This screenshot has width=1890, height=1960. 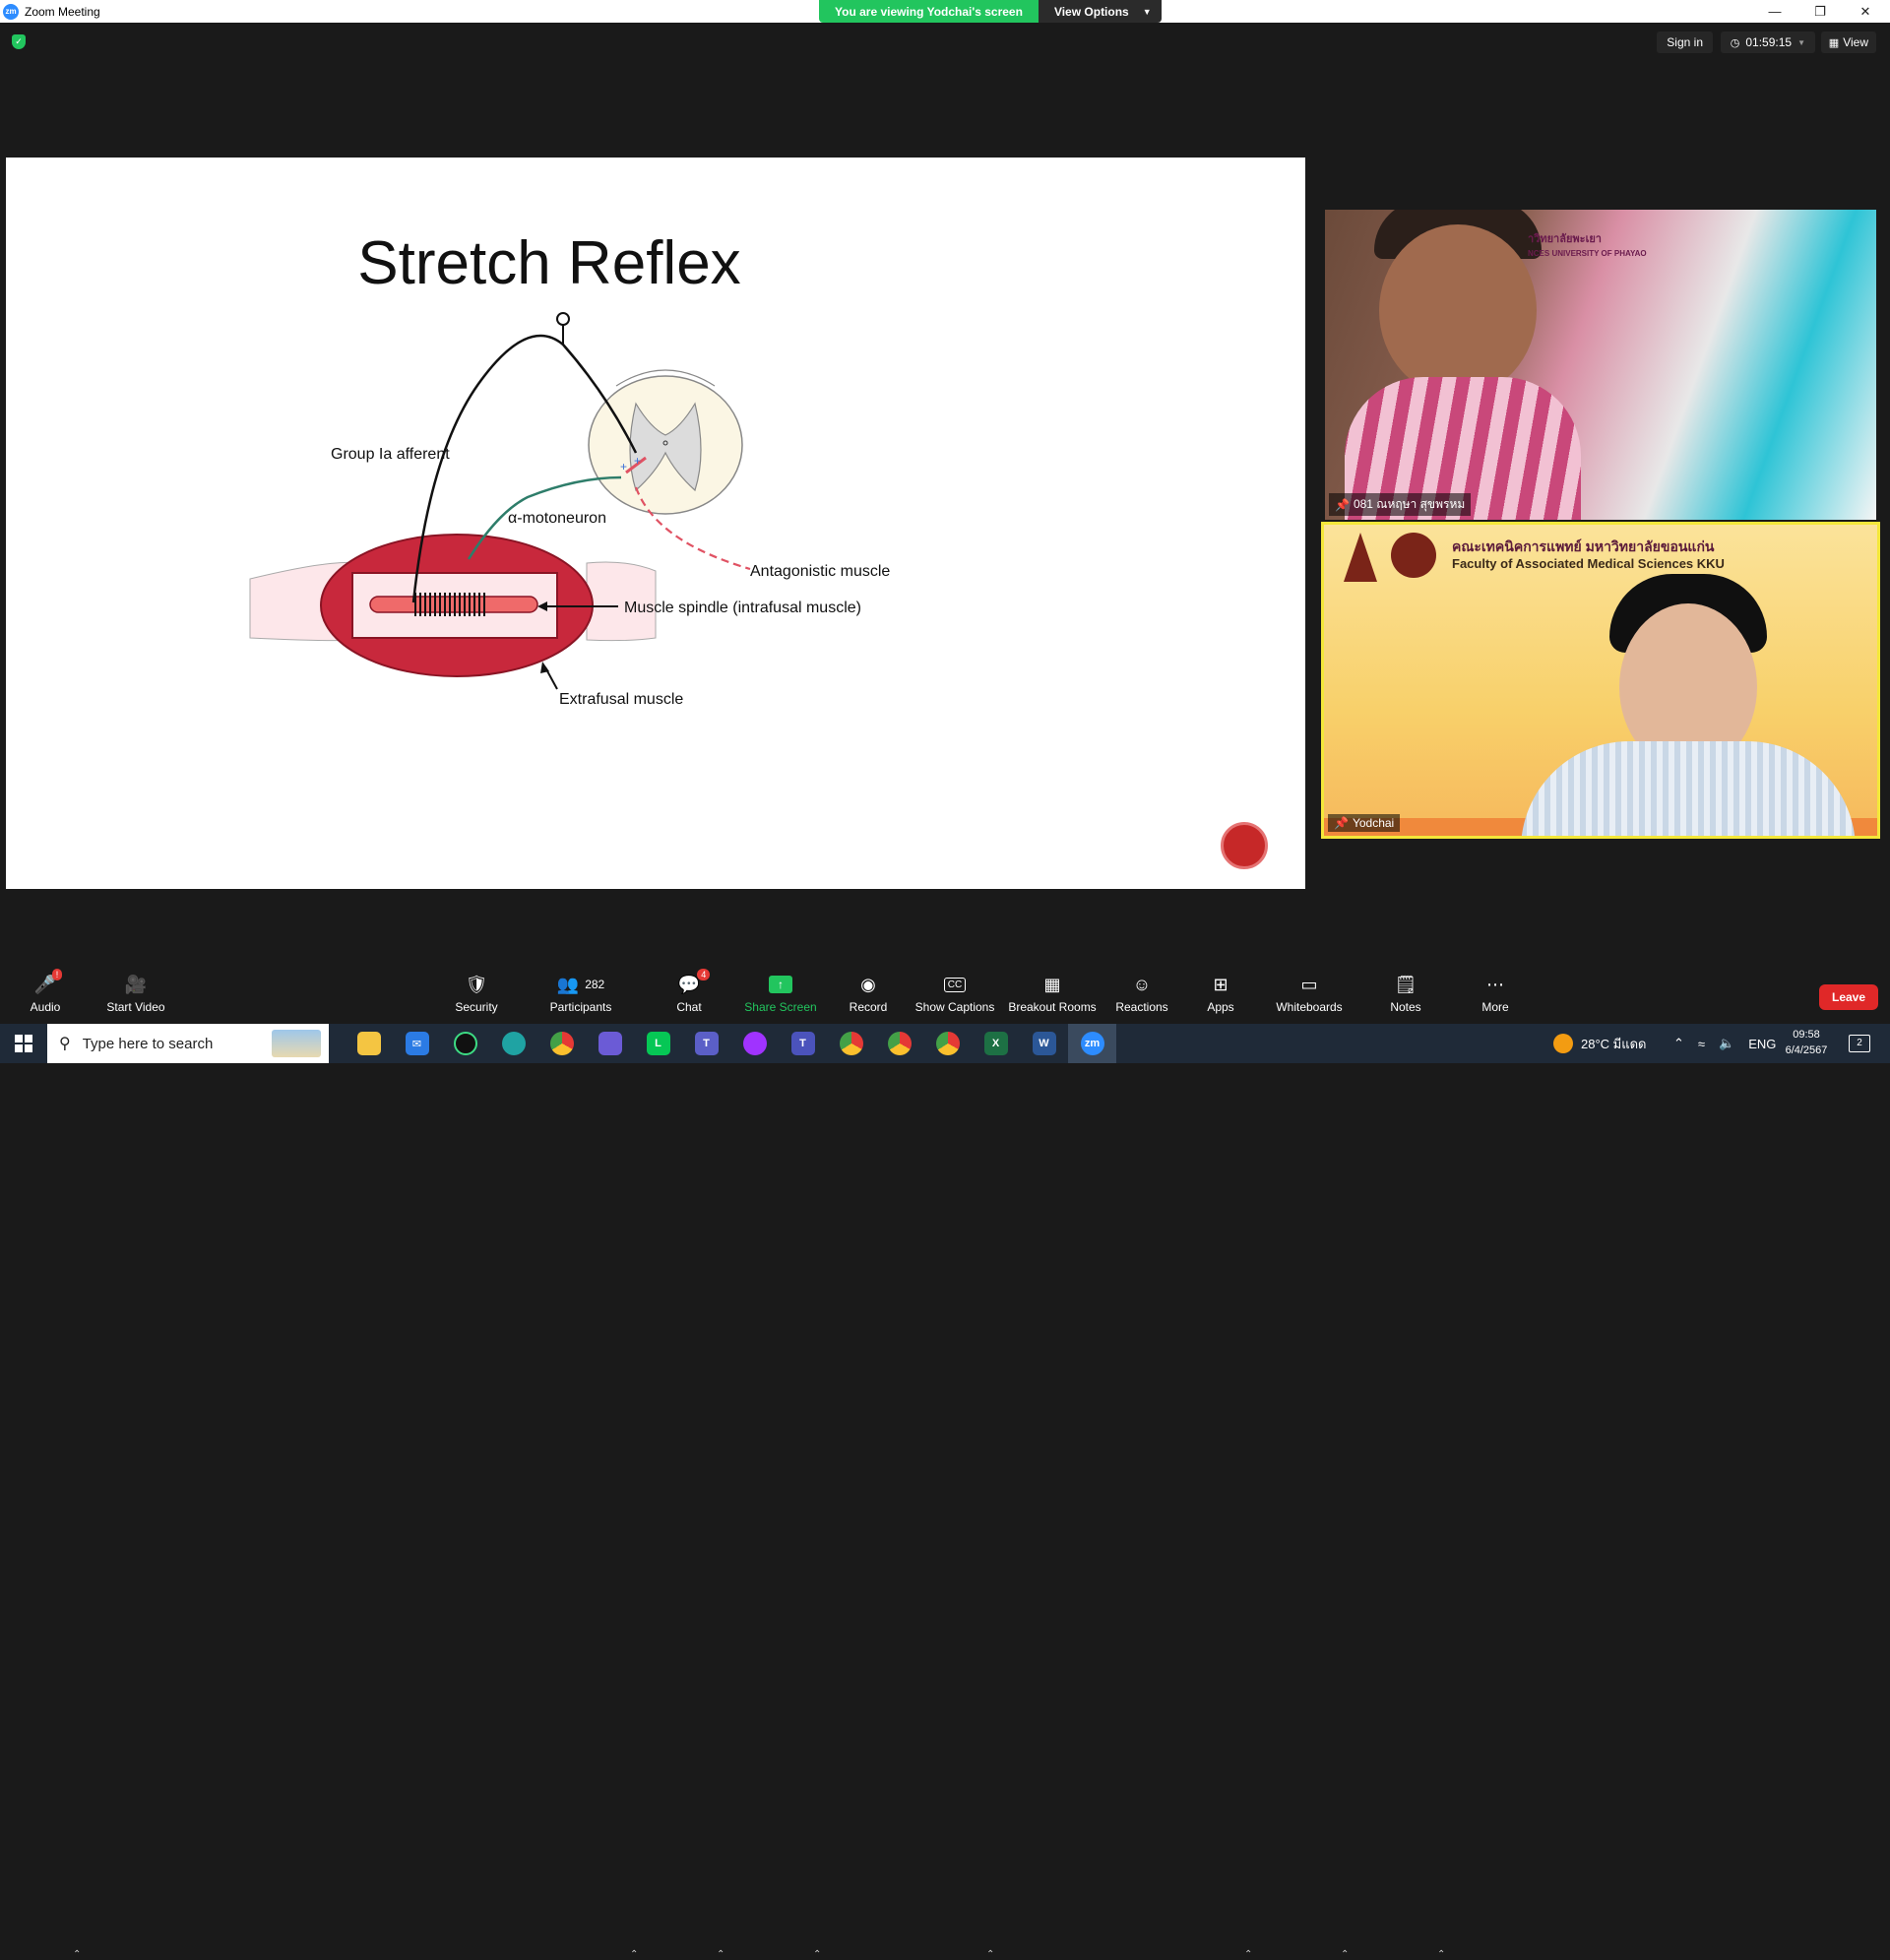 I want to click on restore-button: ❐, so click(x=1820, y=11).